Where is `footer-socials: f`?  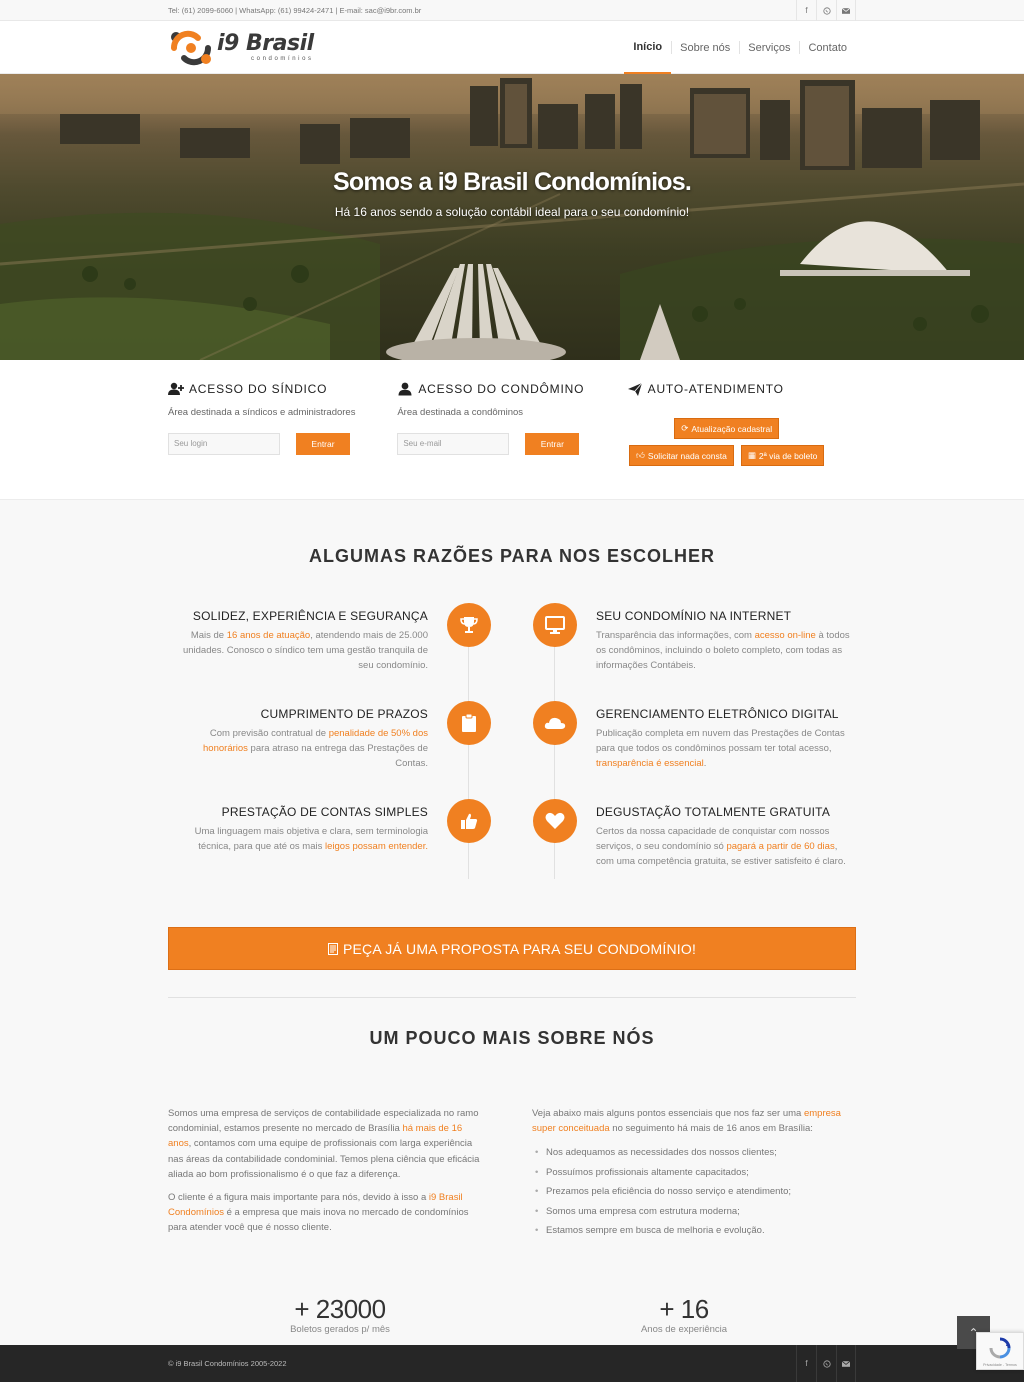
footer-socials: f is located at coordinates (826, 1363).